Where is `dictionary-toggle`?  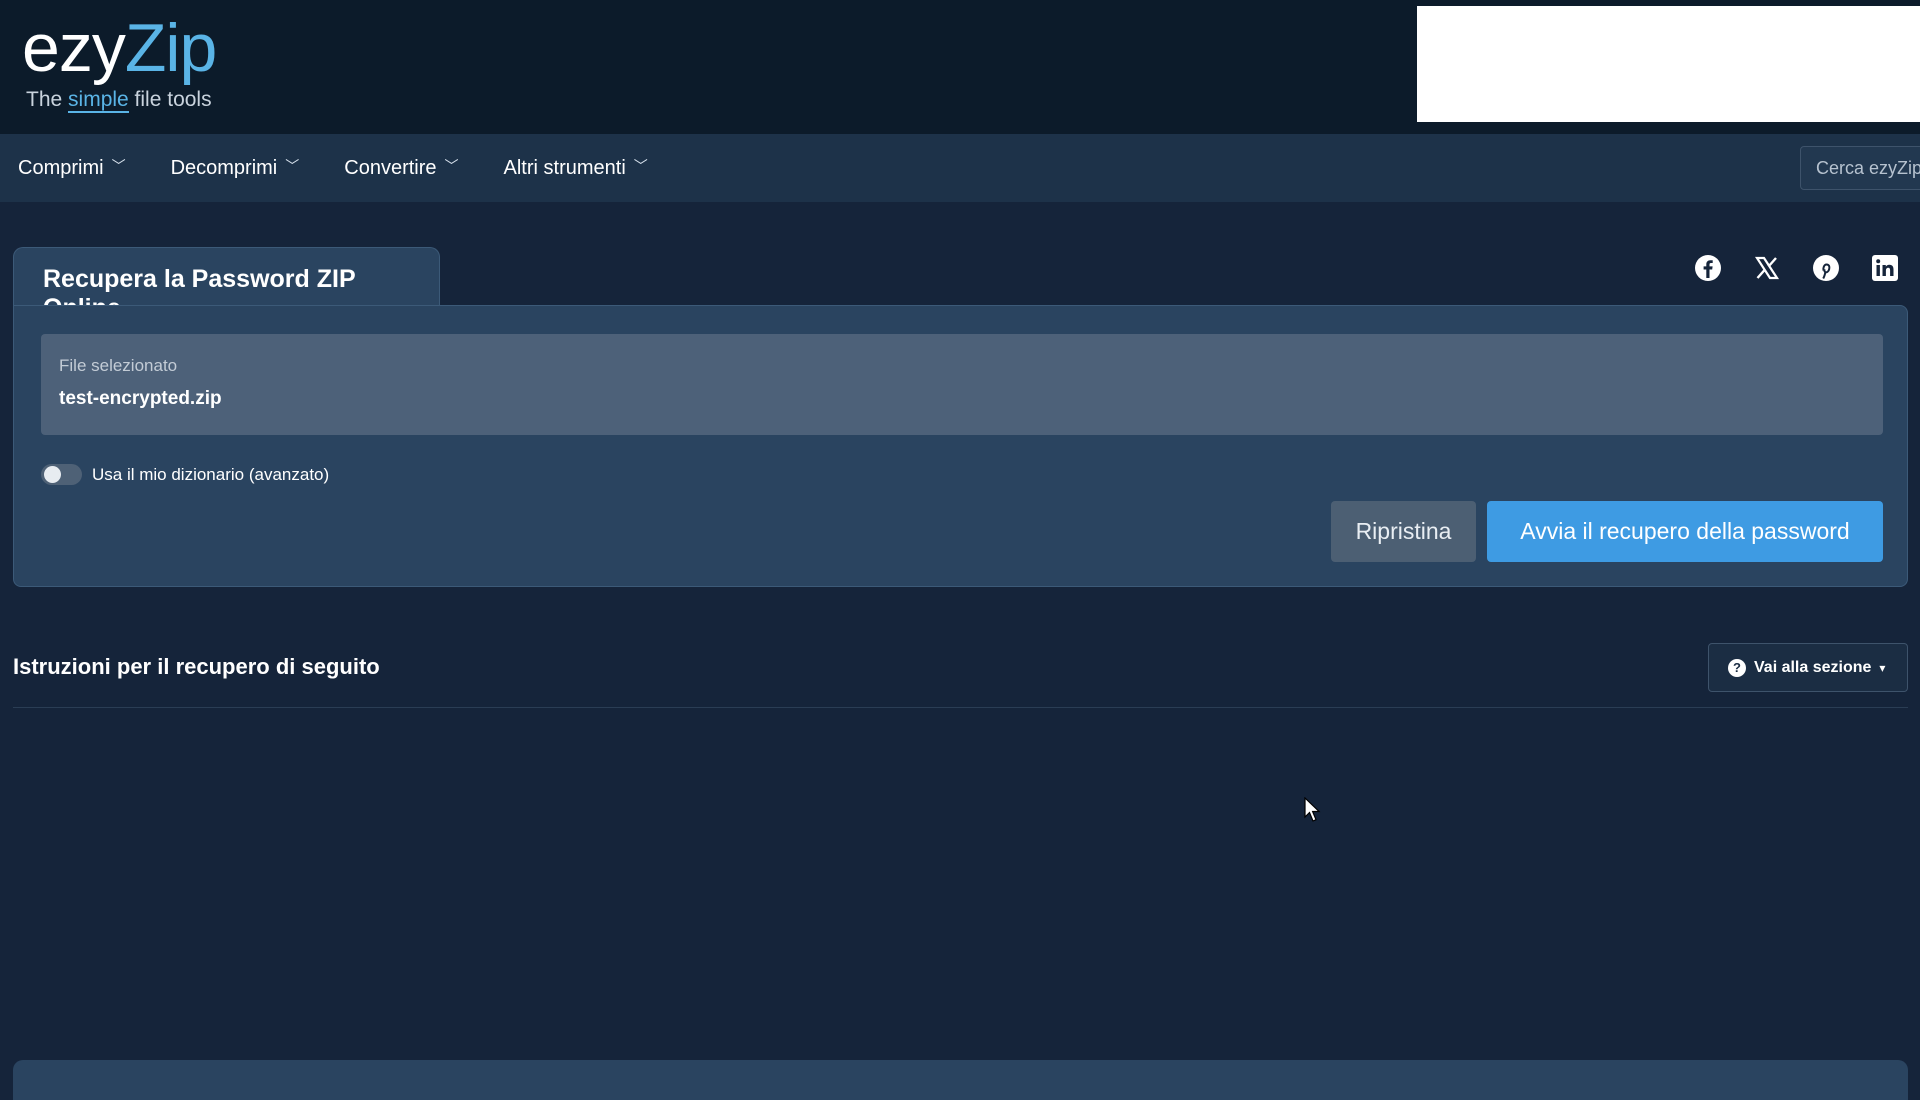 dictionary-toggle is located at coordinates (61, 474).